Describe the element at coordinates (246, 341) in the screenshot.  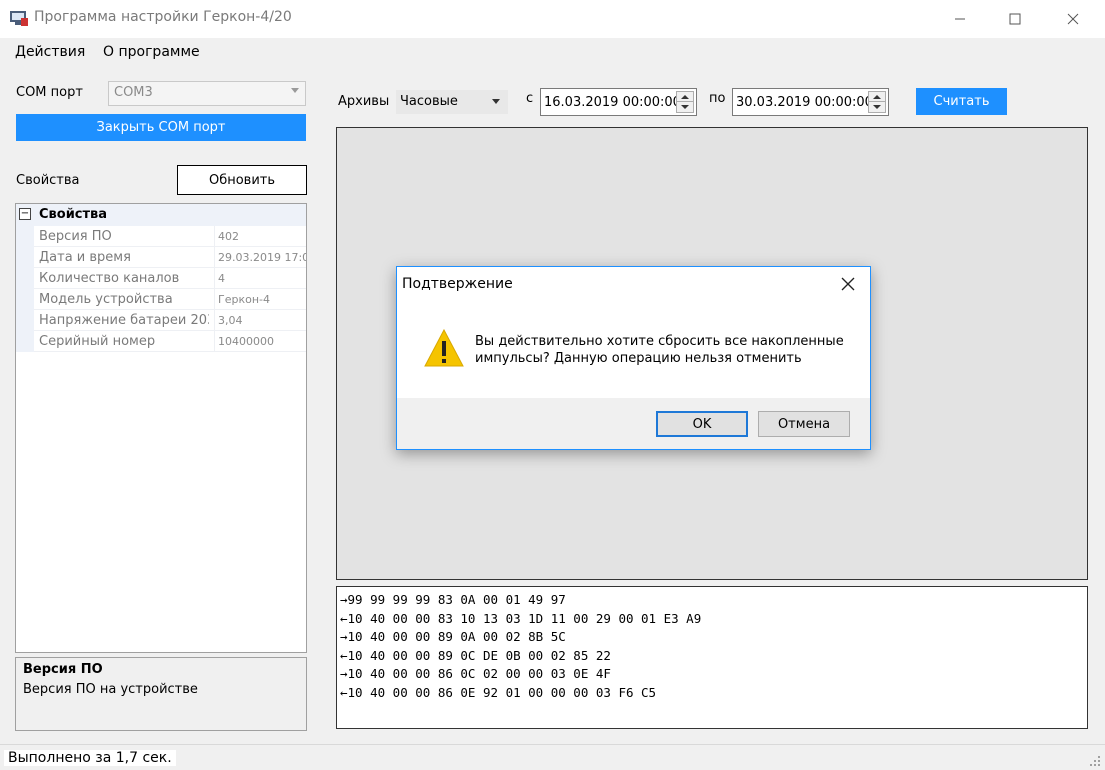
I see `property-value: 10400000` at that location.